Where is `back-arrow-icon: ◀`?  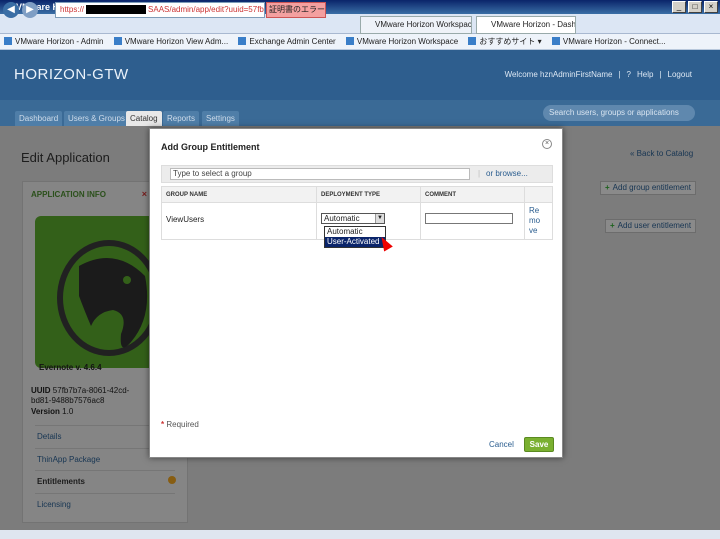 back-arrow-icon: ◀ is located at coordinates (11, 10).